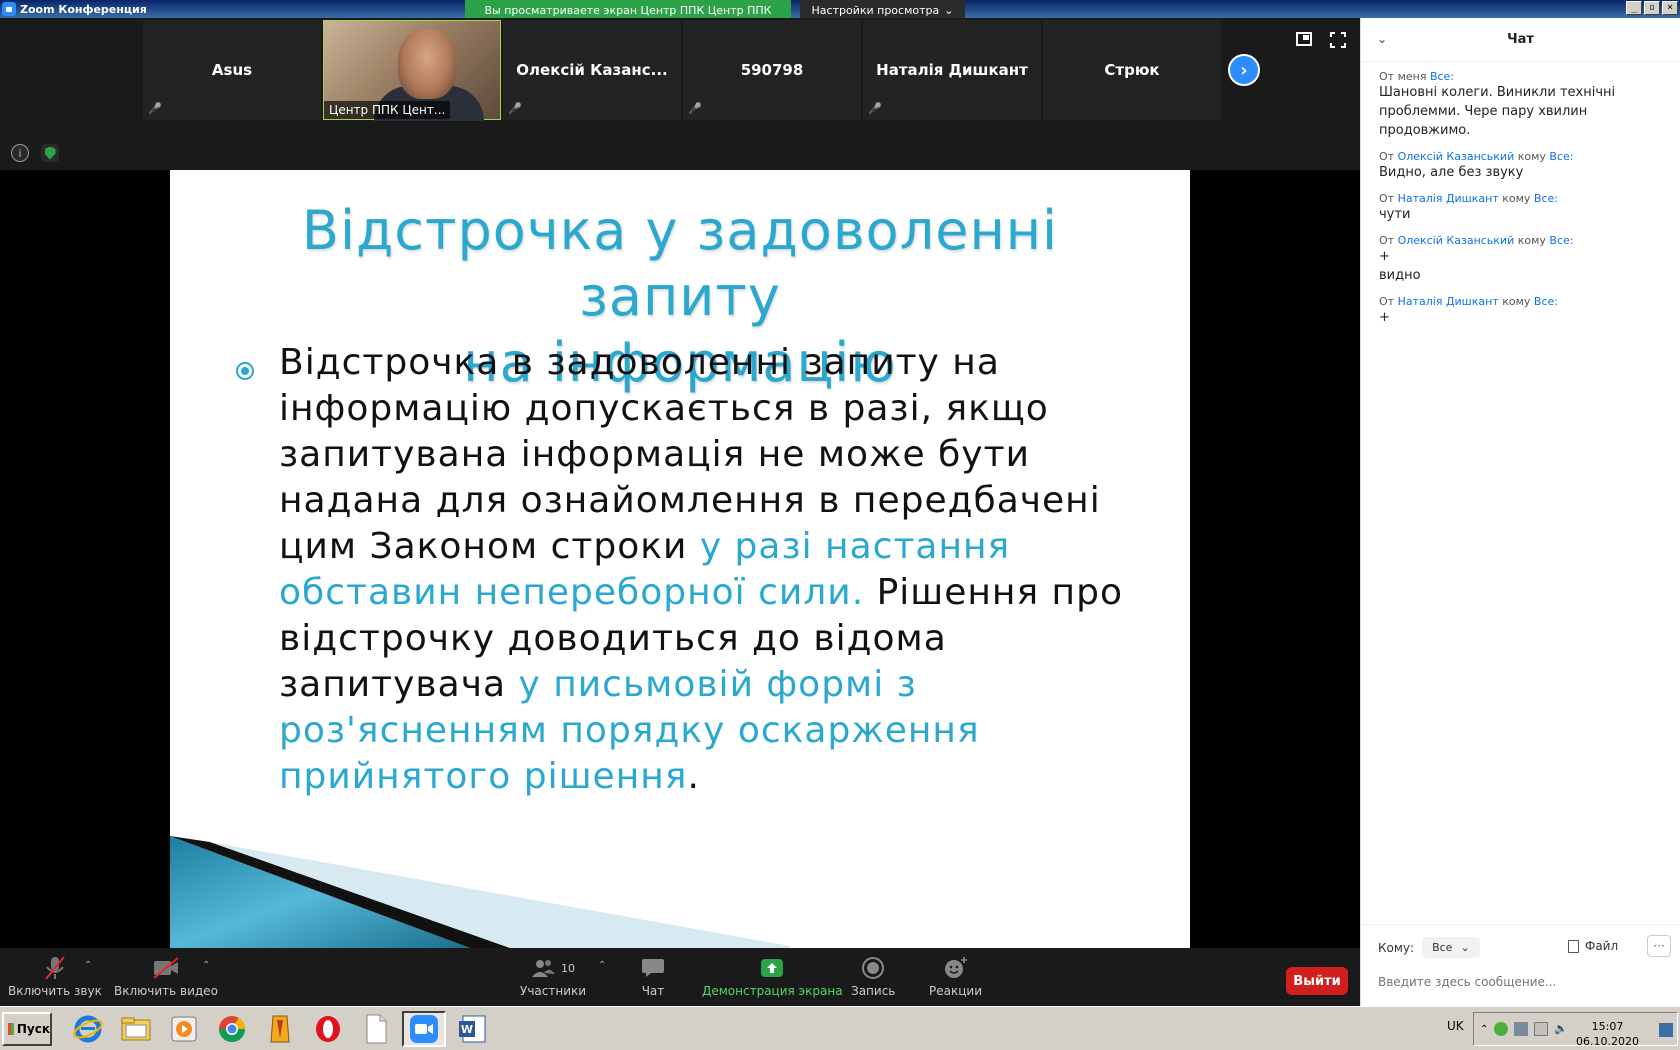 The height and width of the screenshot is (1050, 1680). What do you see at coordinates (553, 968) in the screenshot?
I see `participants-icon: 10` at bounding box center [553, 968].